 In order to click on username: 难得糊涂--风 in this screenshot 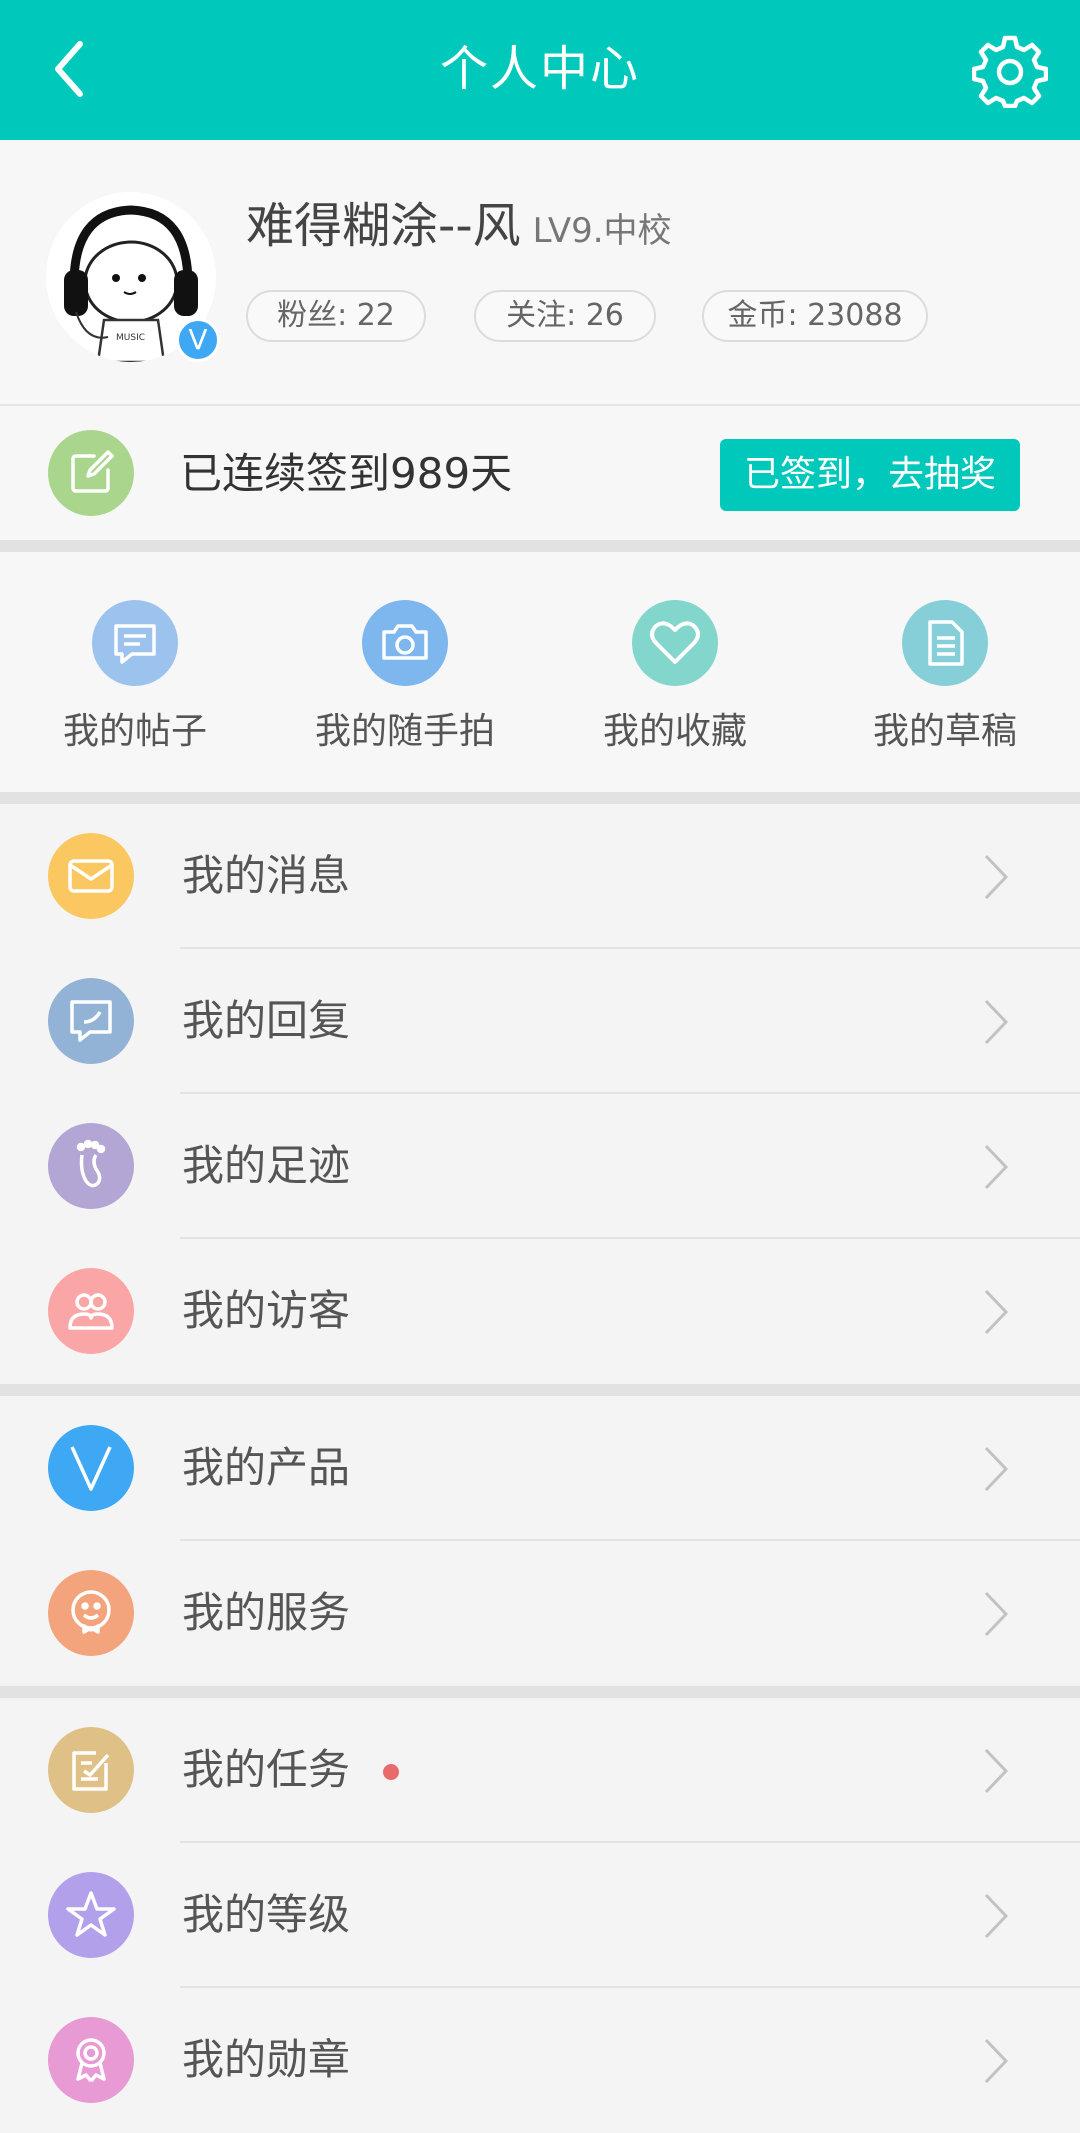, I will do `click(383, 226)`.